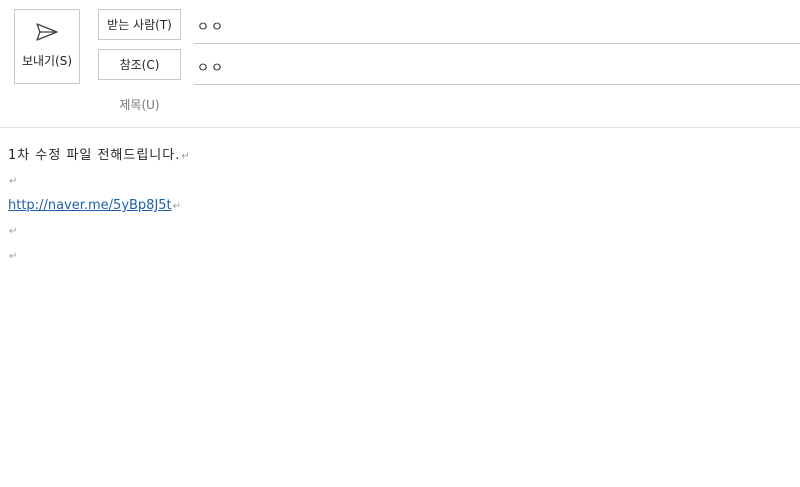 Image resolution: width=800 pixels, height=487 pixels. Describe the element at coordinates (398, 155) in the screenshot. I see `body-line: 1차 수정 파일 전해드립니다.↵` at that location.